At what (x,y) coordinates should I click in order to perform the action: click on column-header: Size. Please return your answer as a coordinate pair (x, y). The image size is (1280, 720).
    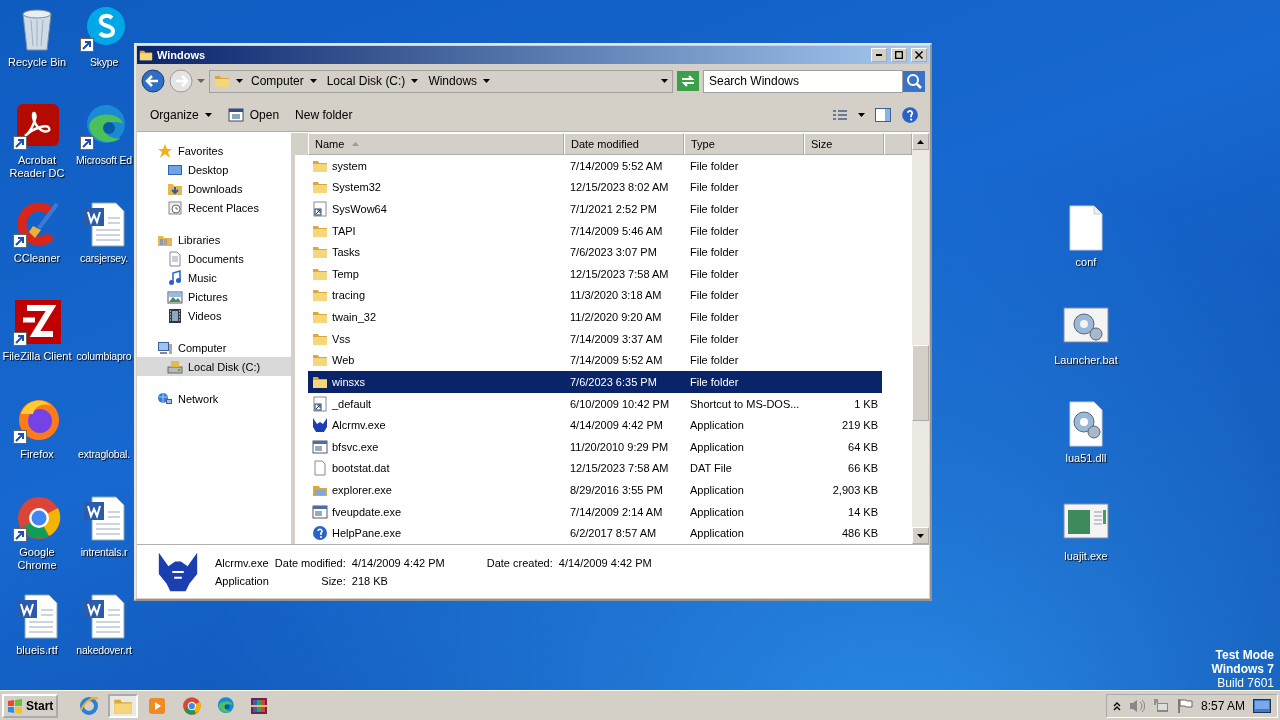
    Looking at the image, I should click on (844, 144).